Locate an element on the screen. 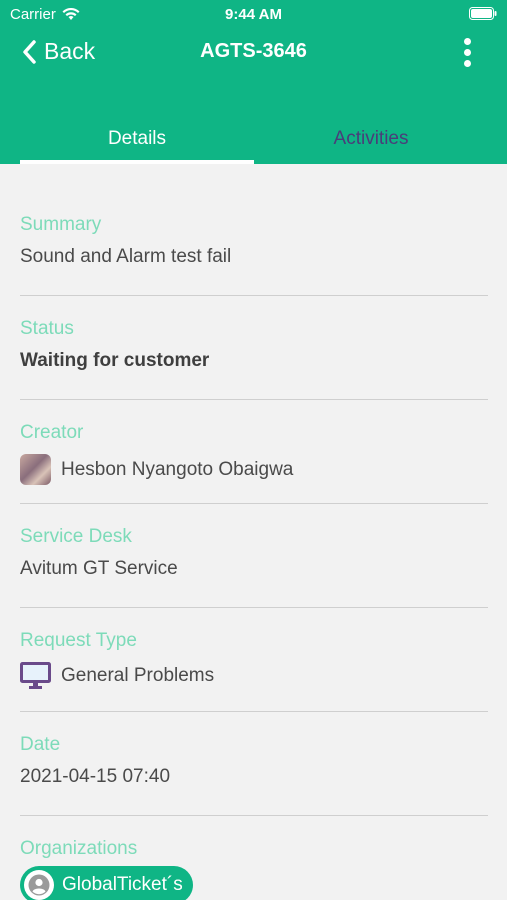 The image size is (507, 900). more-options-icon is located at coordinates (467, 53).